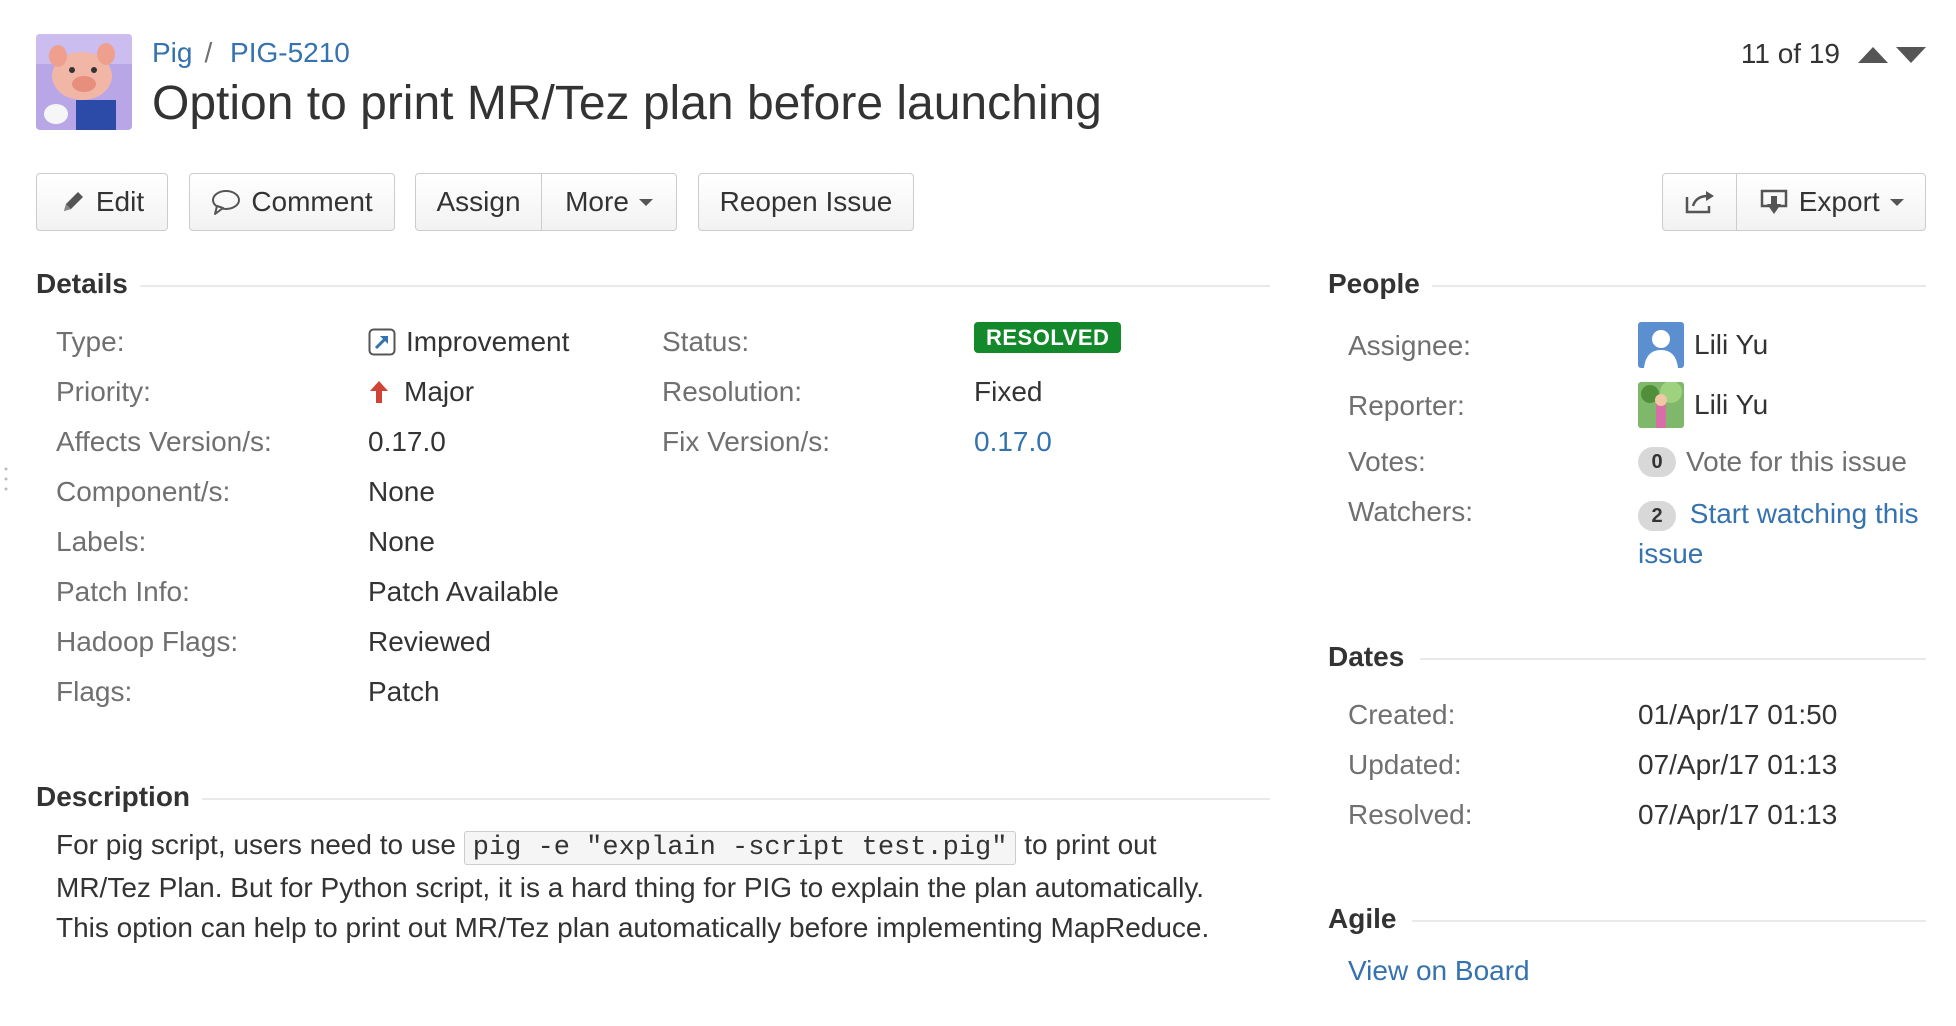 This screenshot has width=1956, height=1026. What do you see at coordinates (120, 201) in the screenshot?
I see `edit-button-label: Edit` at bounding box center [120, 201].